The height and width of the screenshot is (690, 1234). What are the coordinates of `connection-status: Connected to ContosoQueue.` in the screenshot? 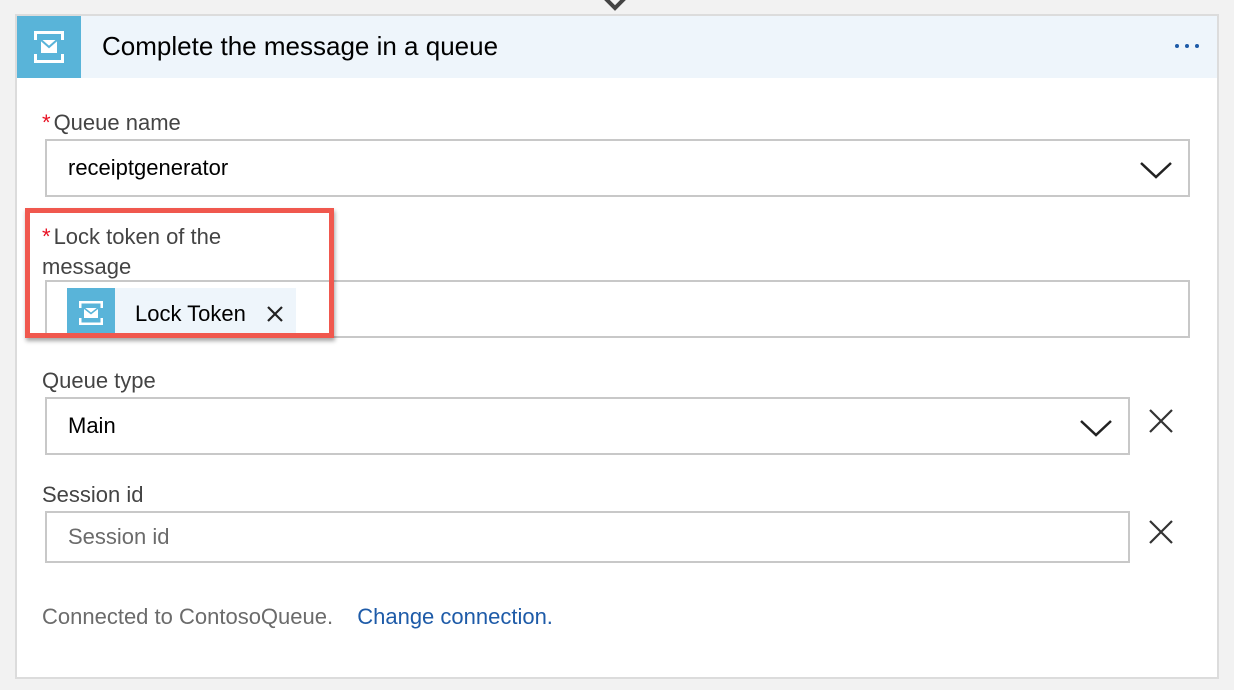 It's located at (188, 616).